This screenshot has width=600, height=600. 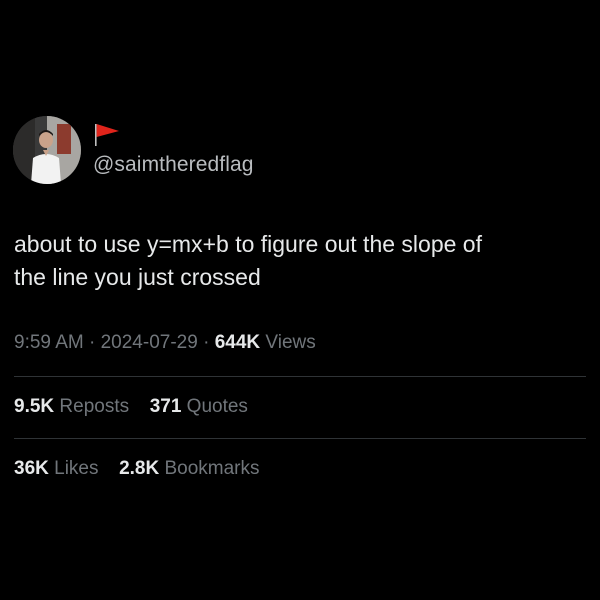 I want to click on reposts-label: Reposts, so click(x=94, y=406).